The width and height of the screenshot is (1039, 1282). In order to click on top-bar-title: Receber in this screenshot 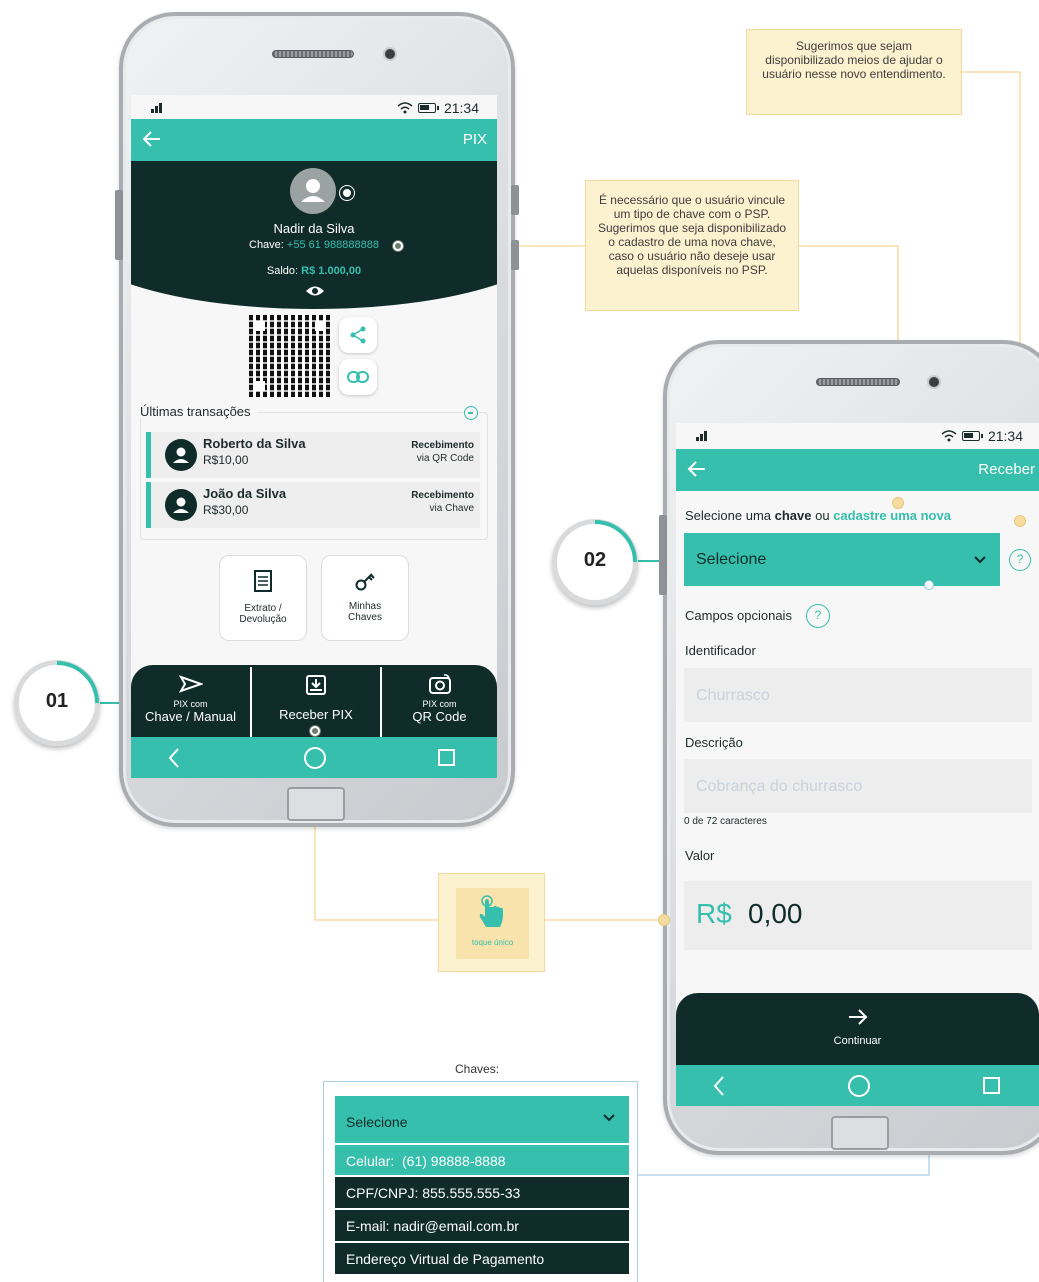, I will do `click(1006, 469)`.